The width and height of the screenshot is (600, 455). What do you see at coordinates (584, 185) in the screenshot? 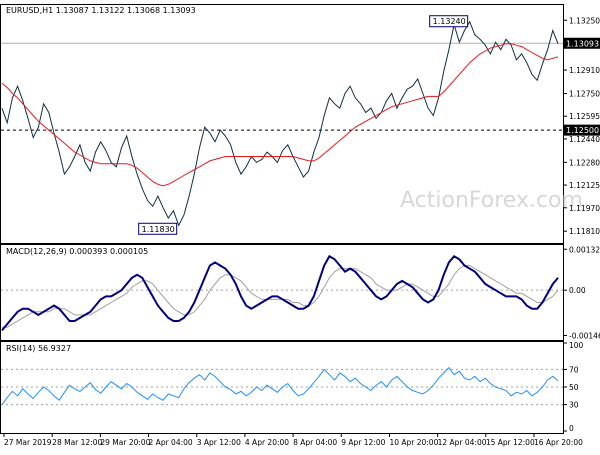
I see `price-tick-label: 1.12125` at bounding box center [584, 185].